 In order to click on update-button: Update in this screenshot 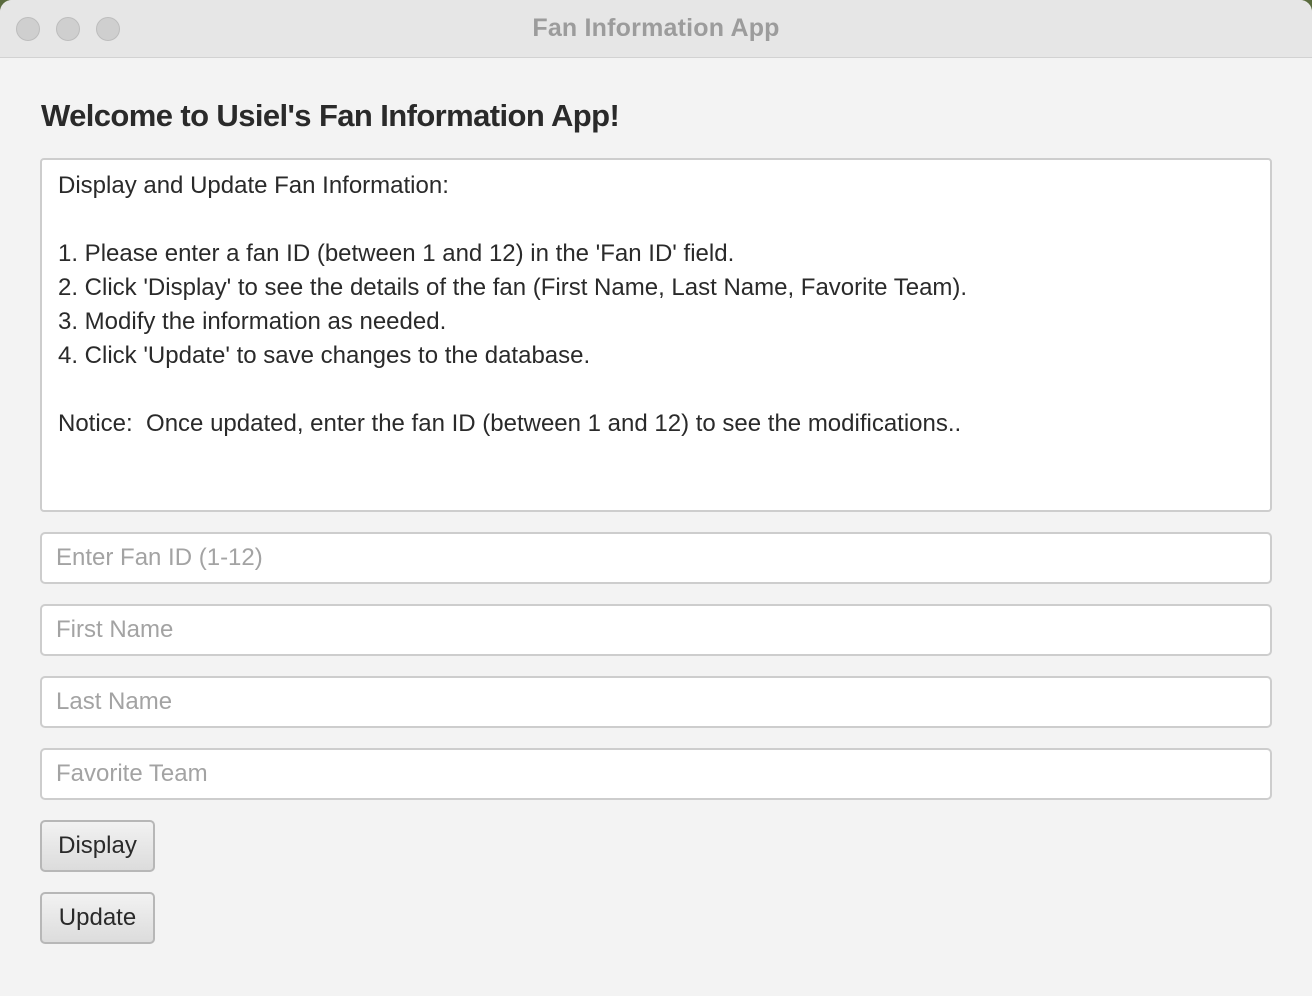, I will do `click(97, 918)`.